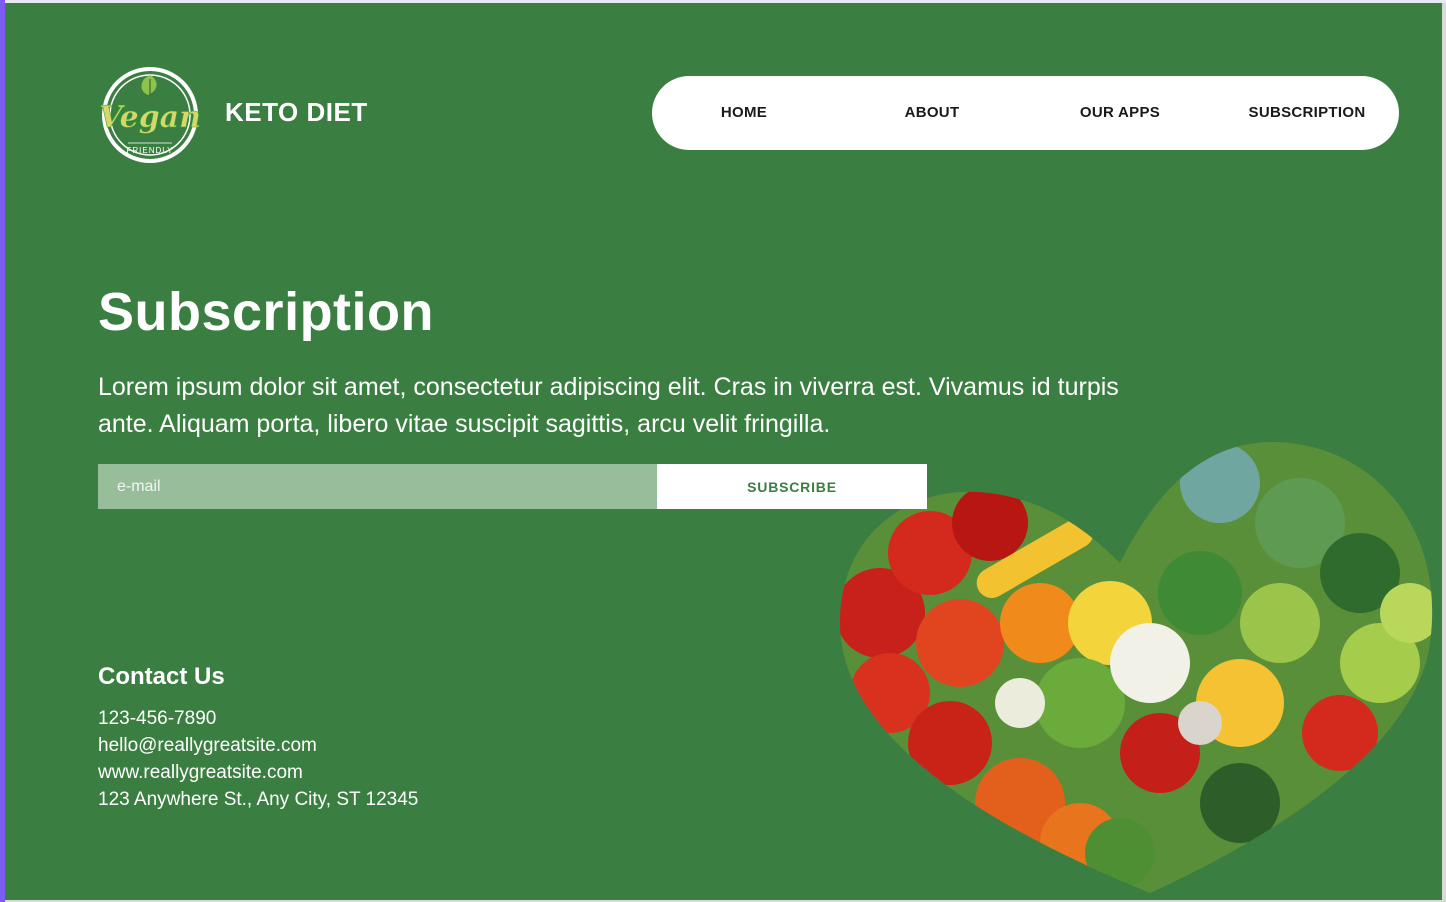 Image resolution: width=1446 pixels, height=902 pixels. What do you see at coordinates (150, 117) in the screenshot?
I see `logo-vegan-text: Vegan` at bounding box center [150, 117].